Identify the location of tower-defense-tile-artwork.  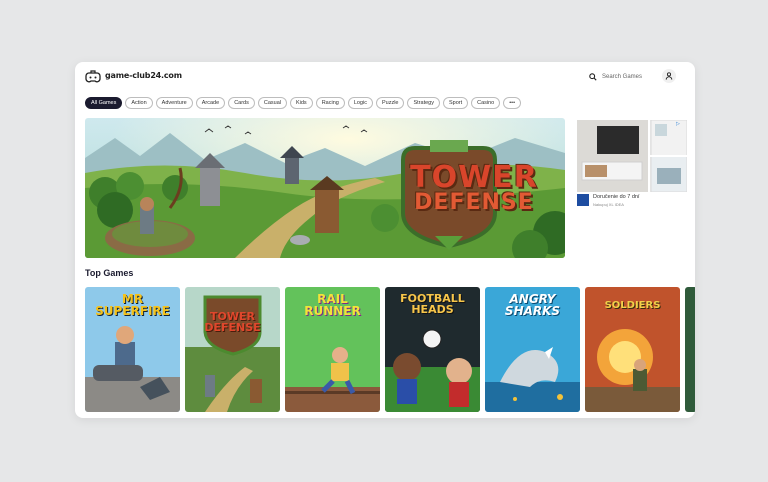
(232, 349).